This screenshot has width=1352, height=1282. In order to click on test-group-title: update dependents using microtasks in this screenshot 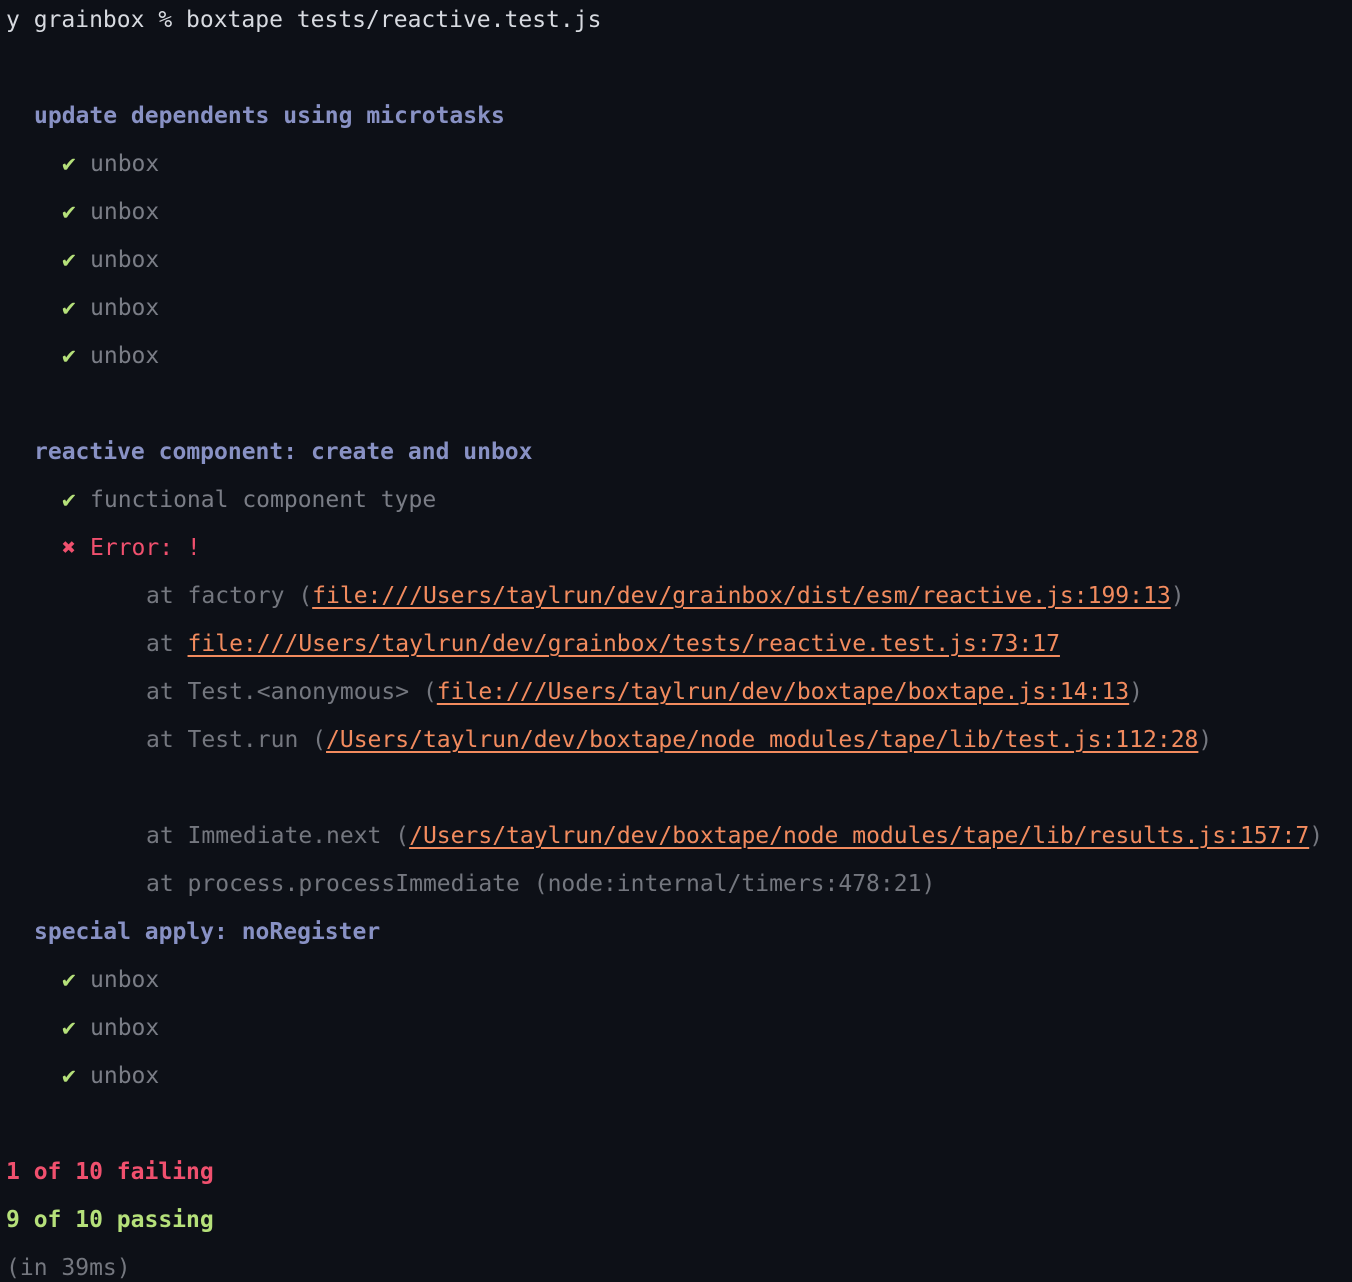, I will do `click(269, 116)`.